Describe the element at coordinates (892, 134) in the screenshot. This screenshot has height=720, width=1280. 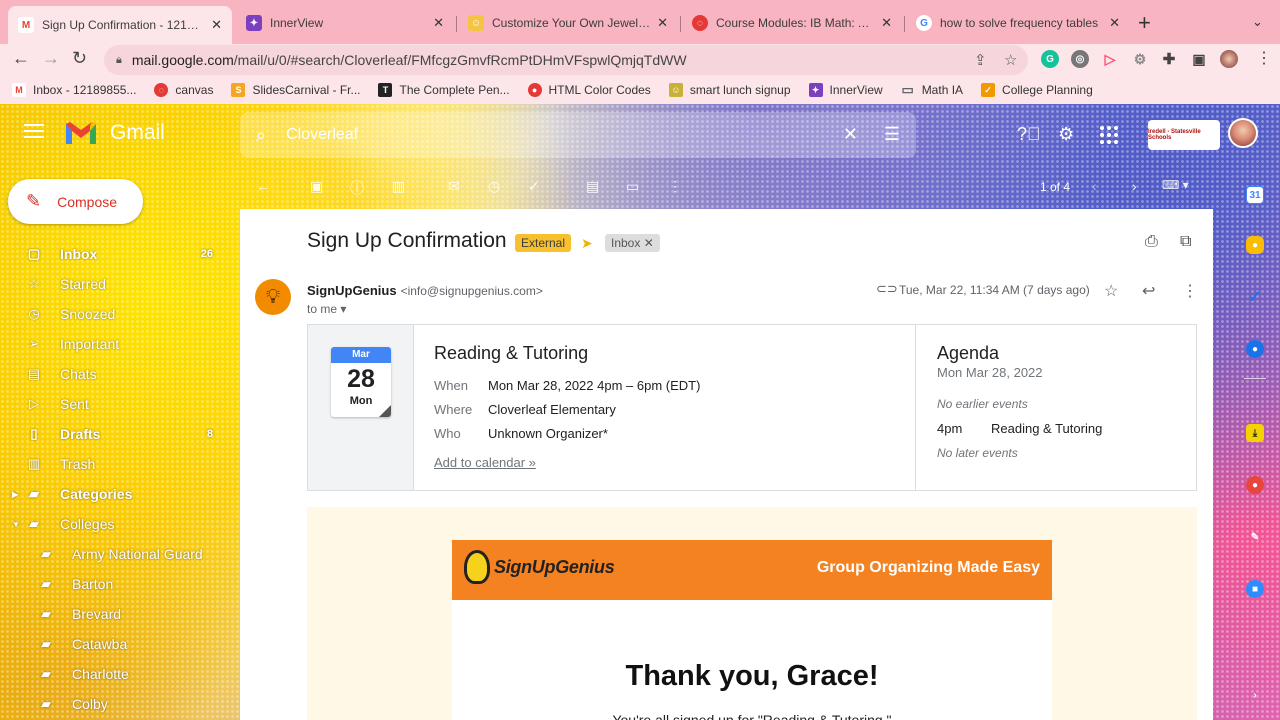
I see `search-options-icon: ☰` at that location.